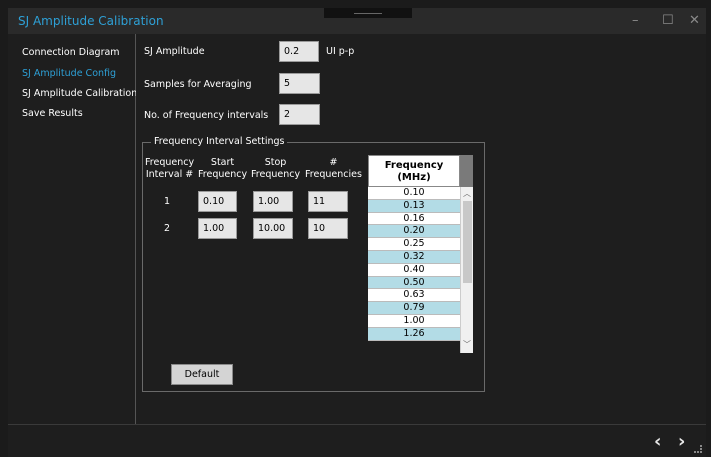 The image size is (711, 457). I want to click on frequency-row: 0.20, so click(414, 232).